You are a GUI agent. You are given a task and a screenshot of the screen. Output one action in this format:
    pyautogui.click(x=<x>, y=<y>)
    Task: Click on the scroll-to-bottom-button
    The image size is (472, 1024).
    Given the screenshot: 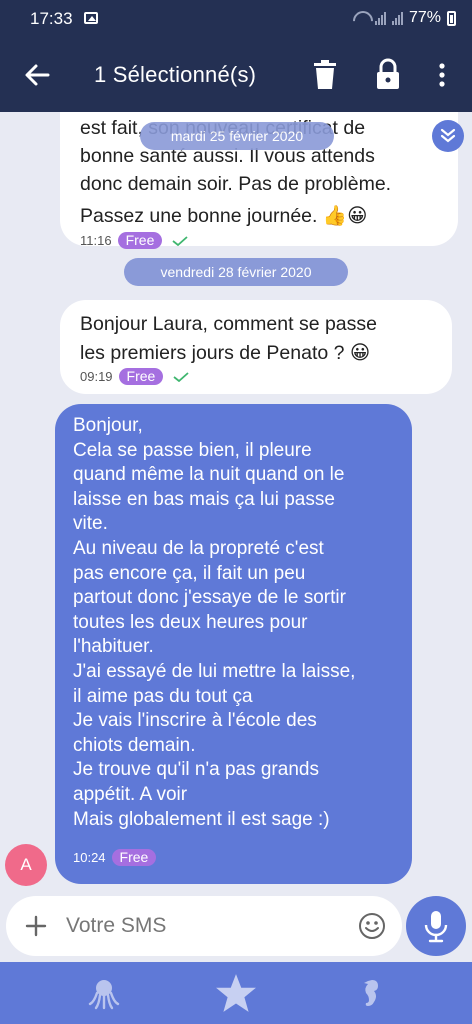 What is the action you would take?
    pyautogui.click(x=448, y=136)
    